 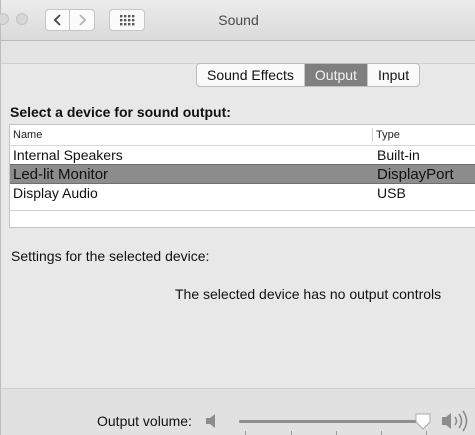 What do you see at coordinates (144, 421) in the screenshot?
I see `output-volume-label: Output volume:` at bounding box center [144, 421].